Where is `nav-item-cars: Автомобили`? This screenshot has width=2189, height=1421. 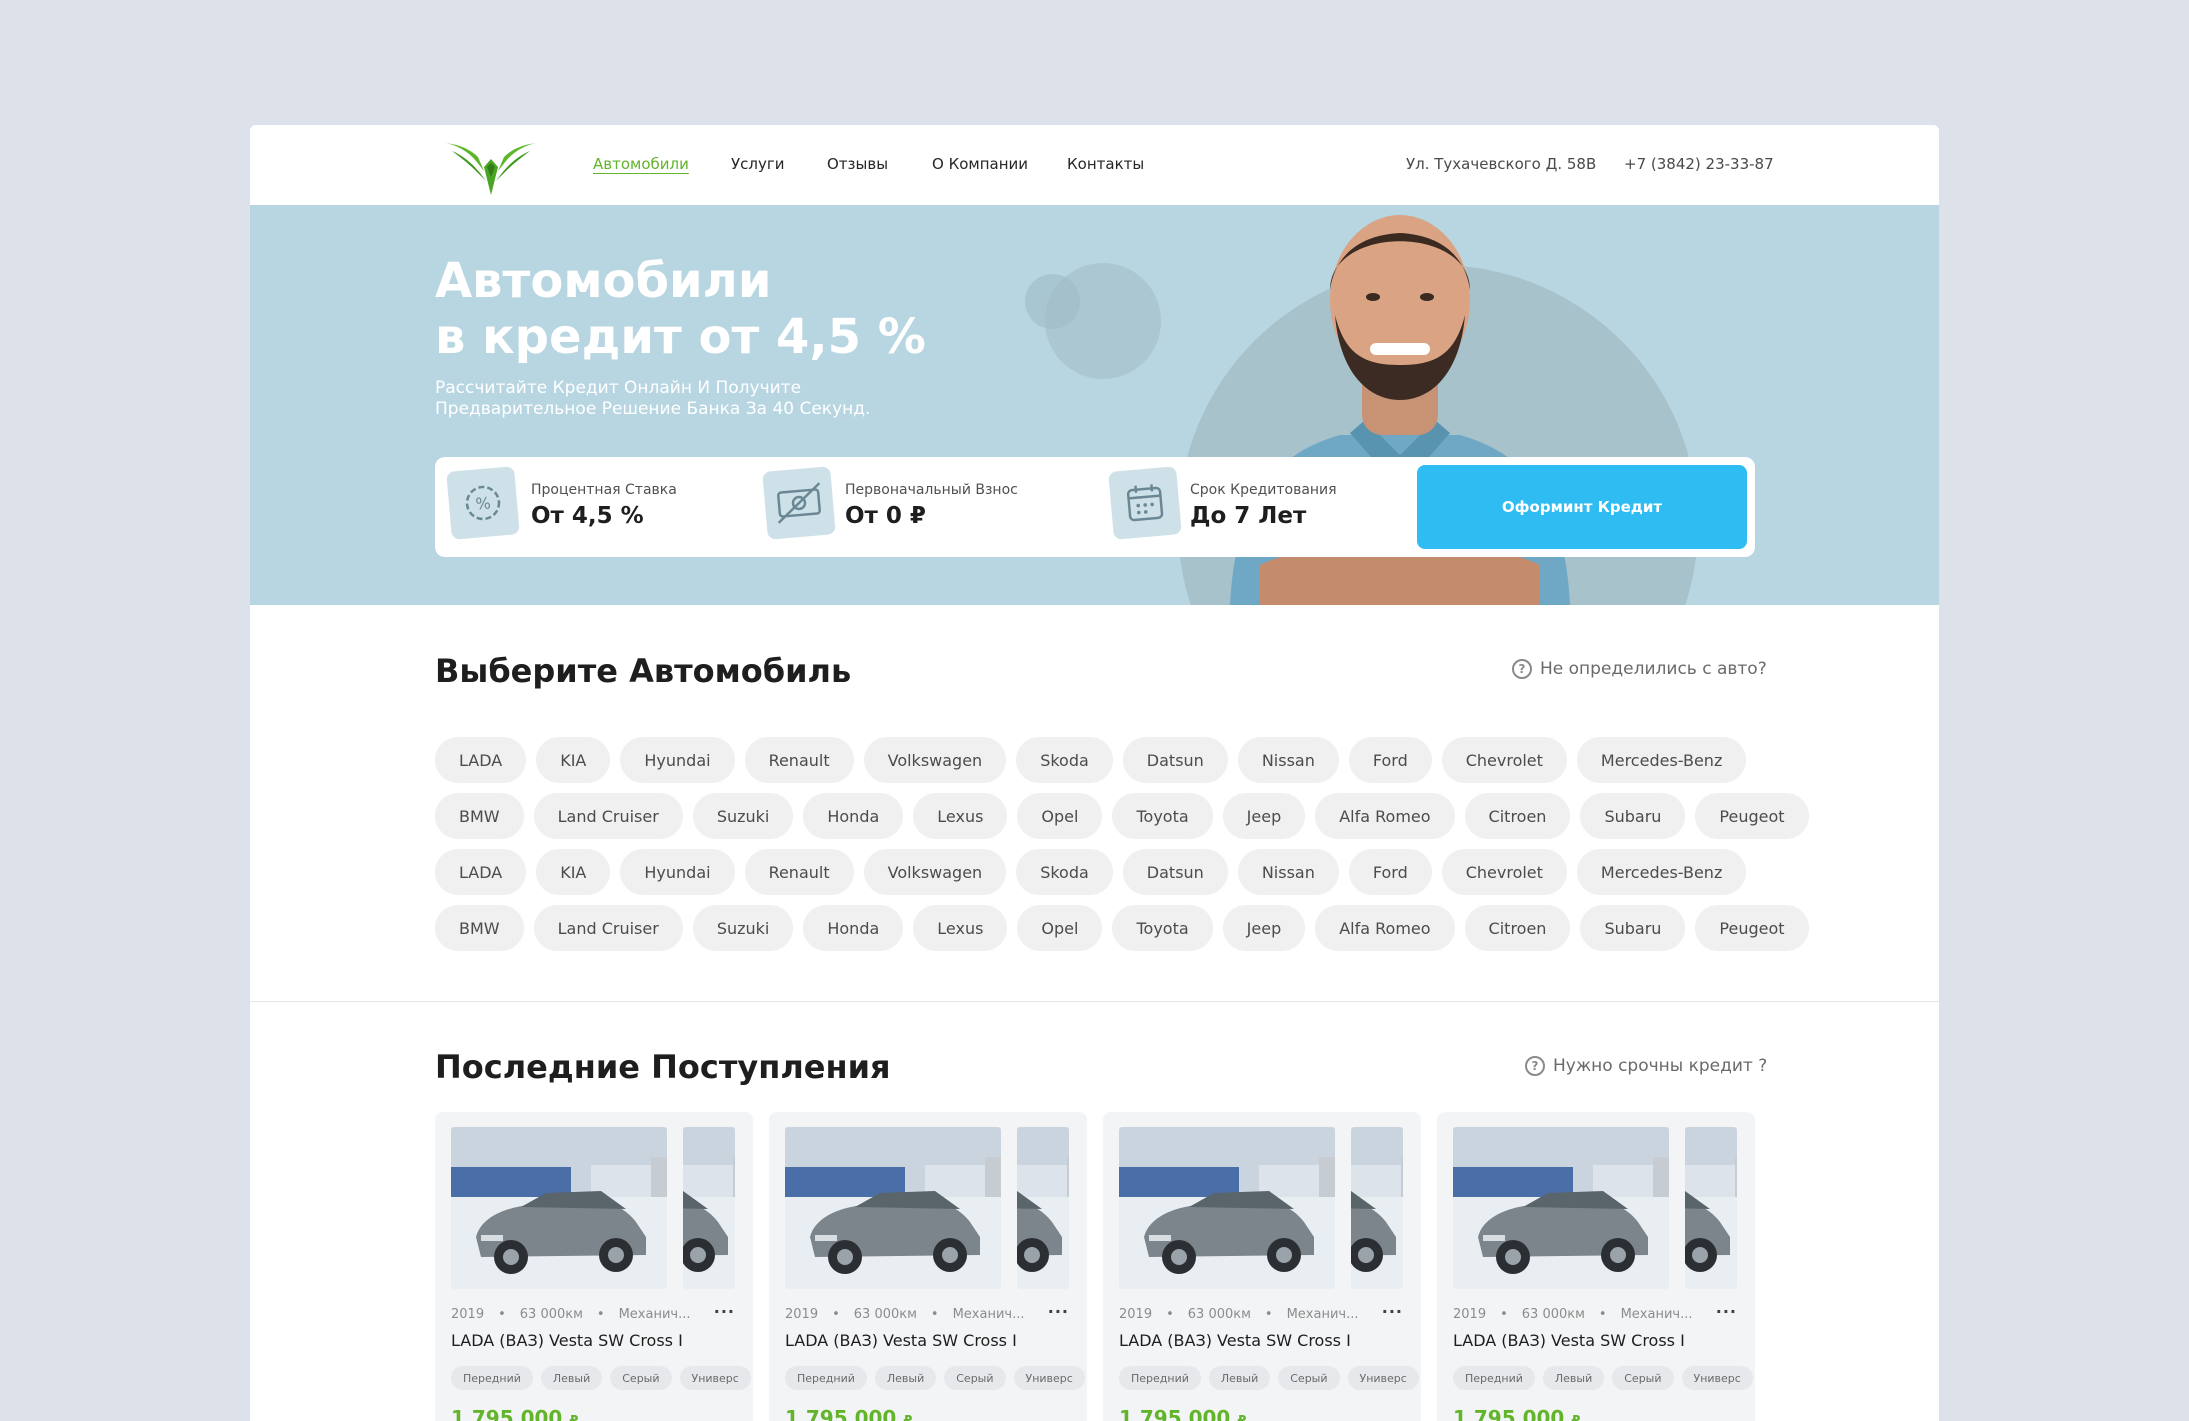 nav-item-cars: Автомобили is located at coordinates (641, 164).